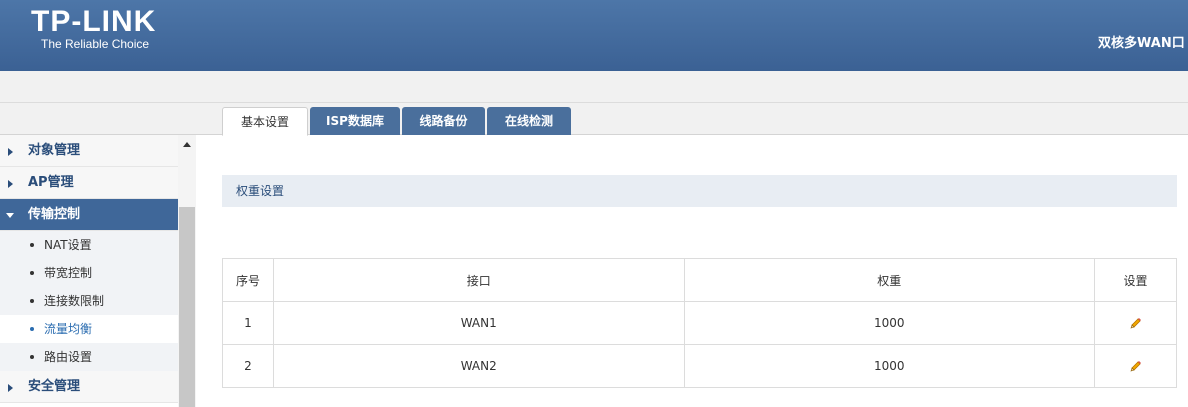  Describe the element at coordinates (187, 307) in the screenshot. I see `scroll-thumb` at that location.